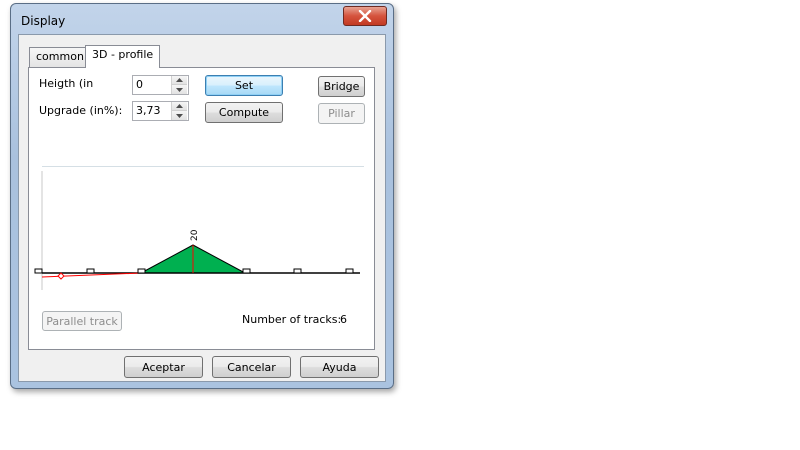  What do you see at coordinates (60, 57) in the screenshot?
I see `tab-common: common` at bounding box center [60, 57].